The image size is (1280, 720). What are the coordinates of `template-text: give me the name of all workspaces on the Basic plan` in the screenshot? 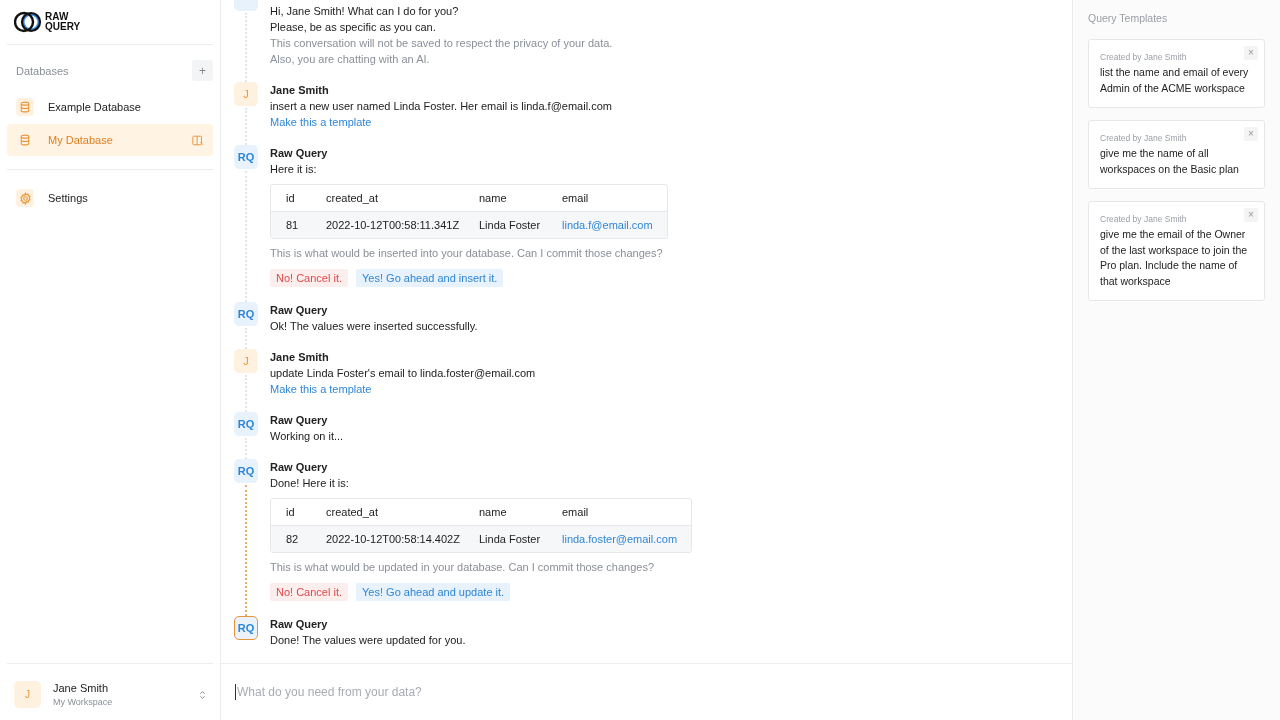 It's located at (1170, 161).